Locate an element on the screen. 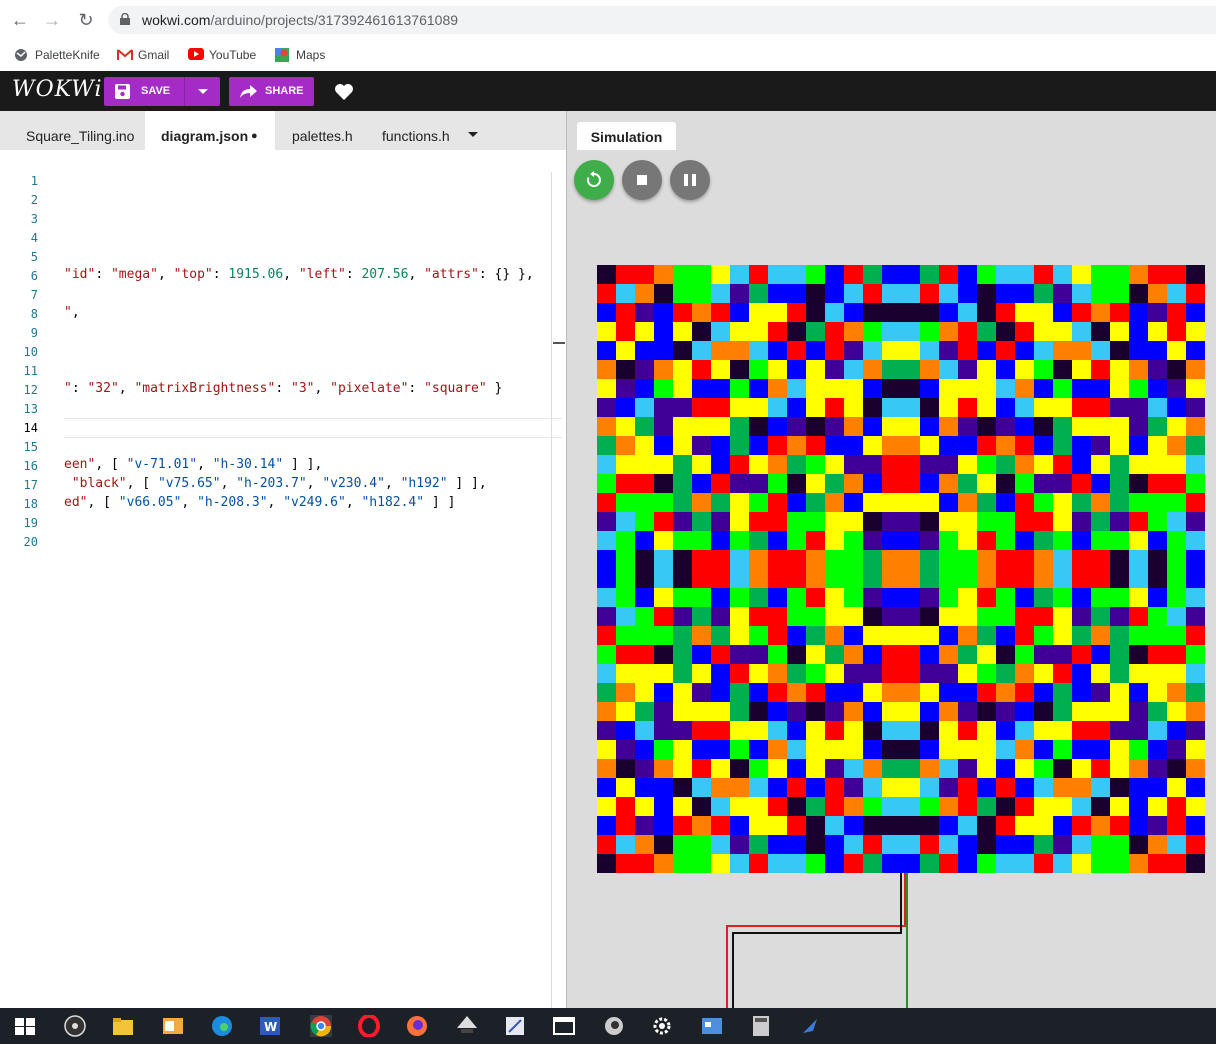  bookmark-label: Gmail is located at coordinates (154, 55).